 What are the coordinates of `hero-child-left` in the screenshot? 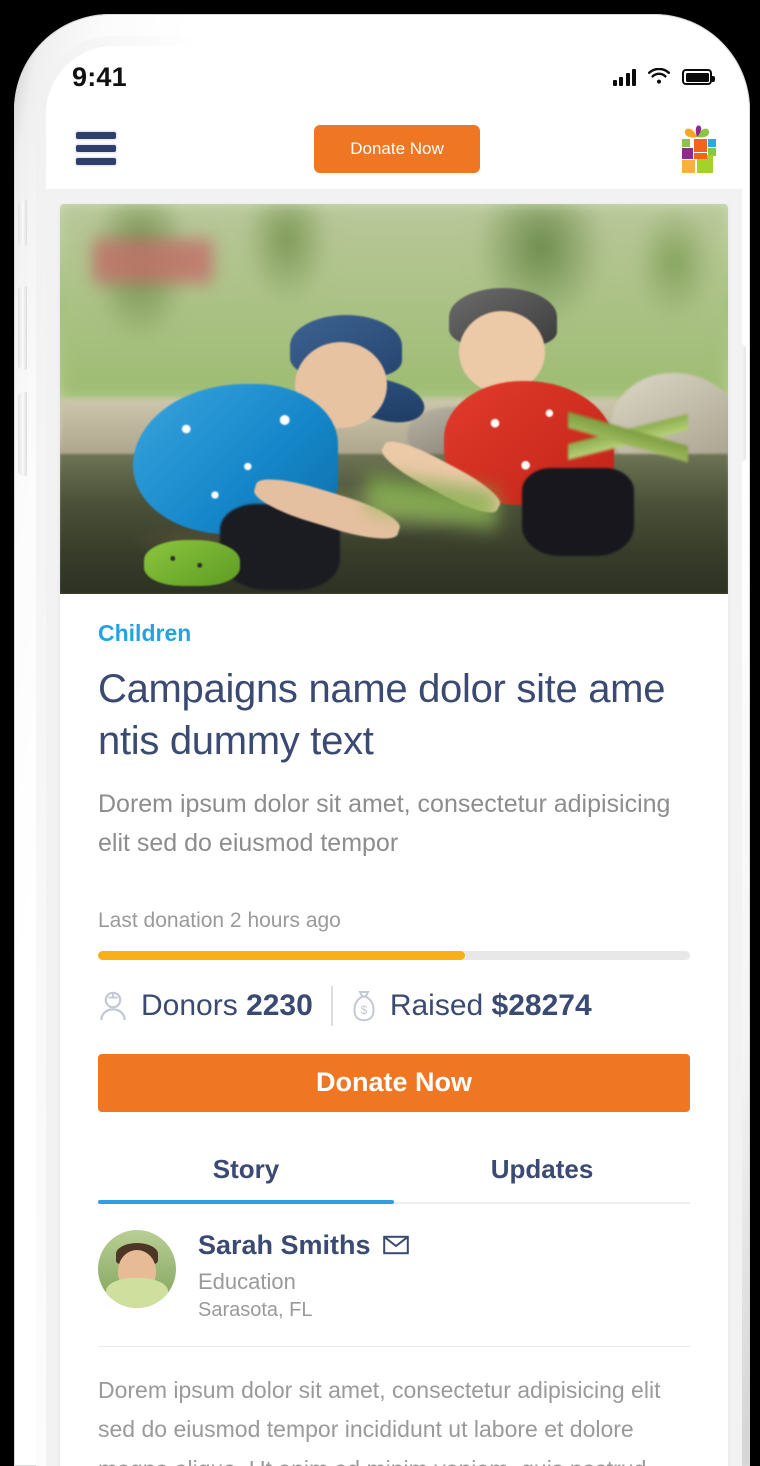 It's located at (268, 432).